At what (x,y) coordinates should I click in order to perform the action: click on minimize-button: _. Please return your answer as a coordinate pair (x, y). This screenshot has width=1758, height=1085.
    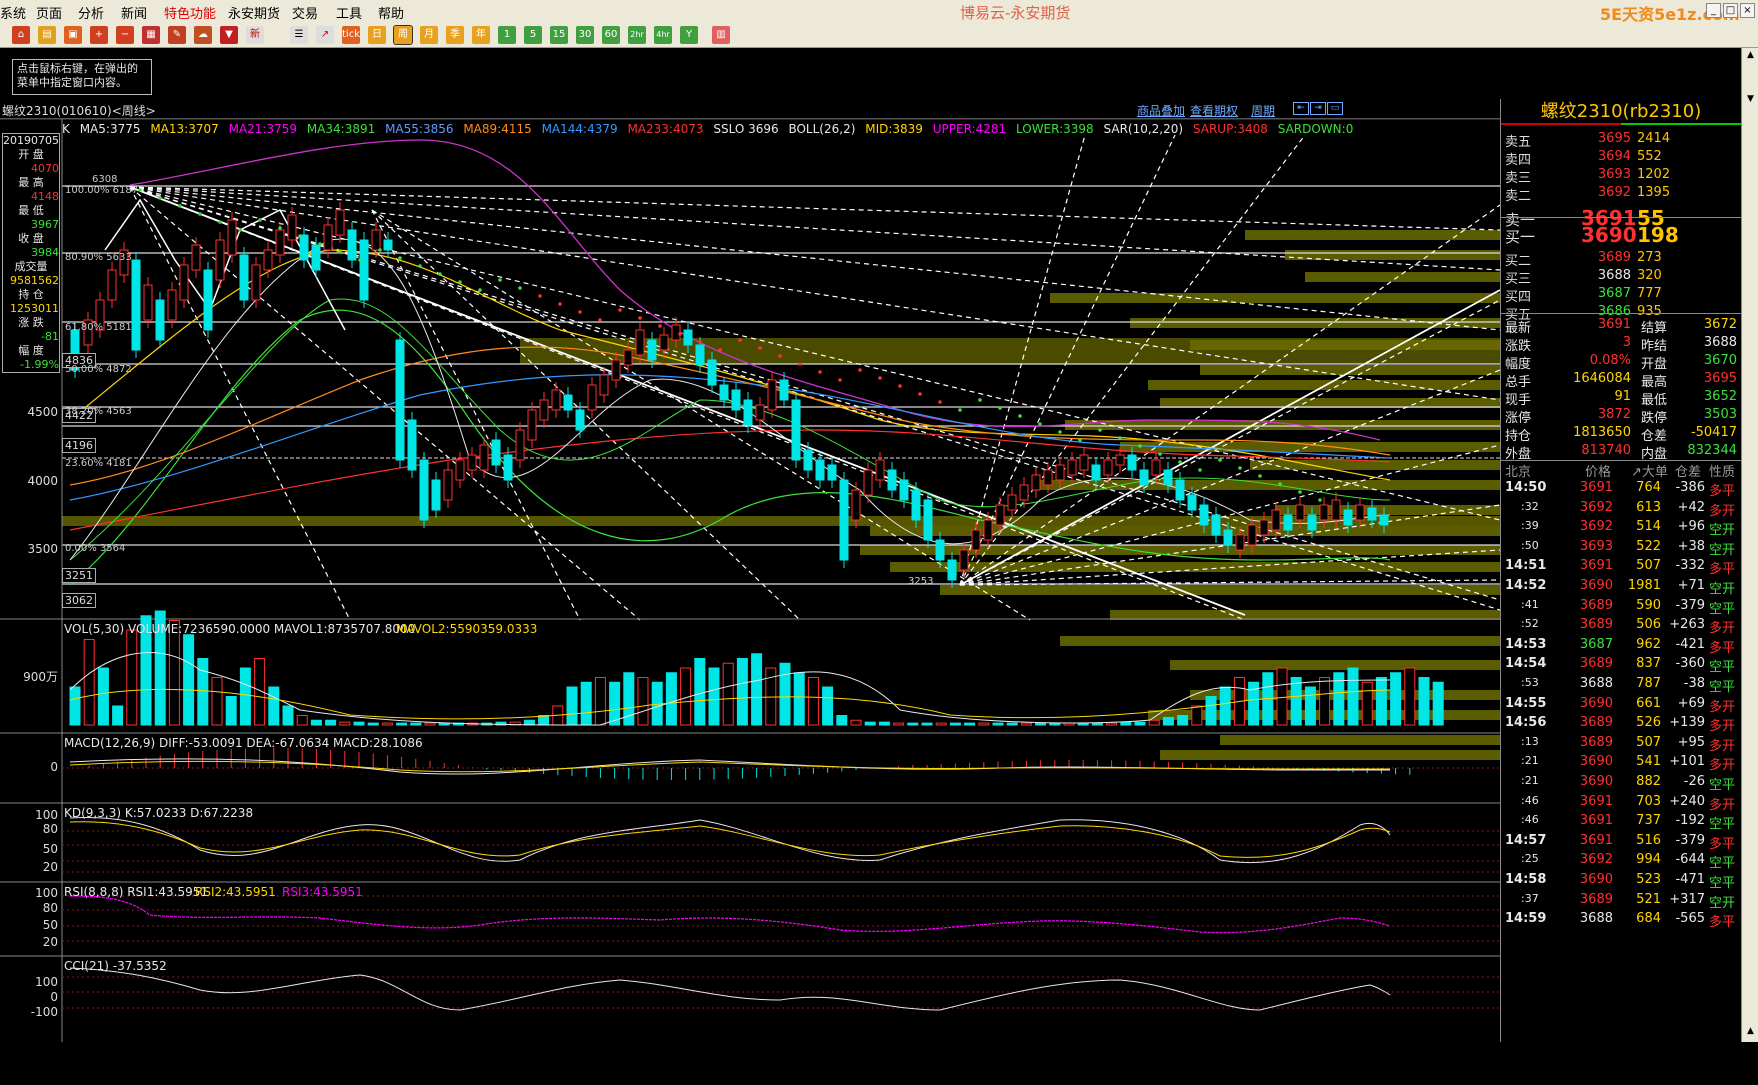
    Looking at the image, I should click on (1713, 10).